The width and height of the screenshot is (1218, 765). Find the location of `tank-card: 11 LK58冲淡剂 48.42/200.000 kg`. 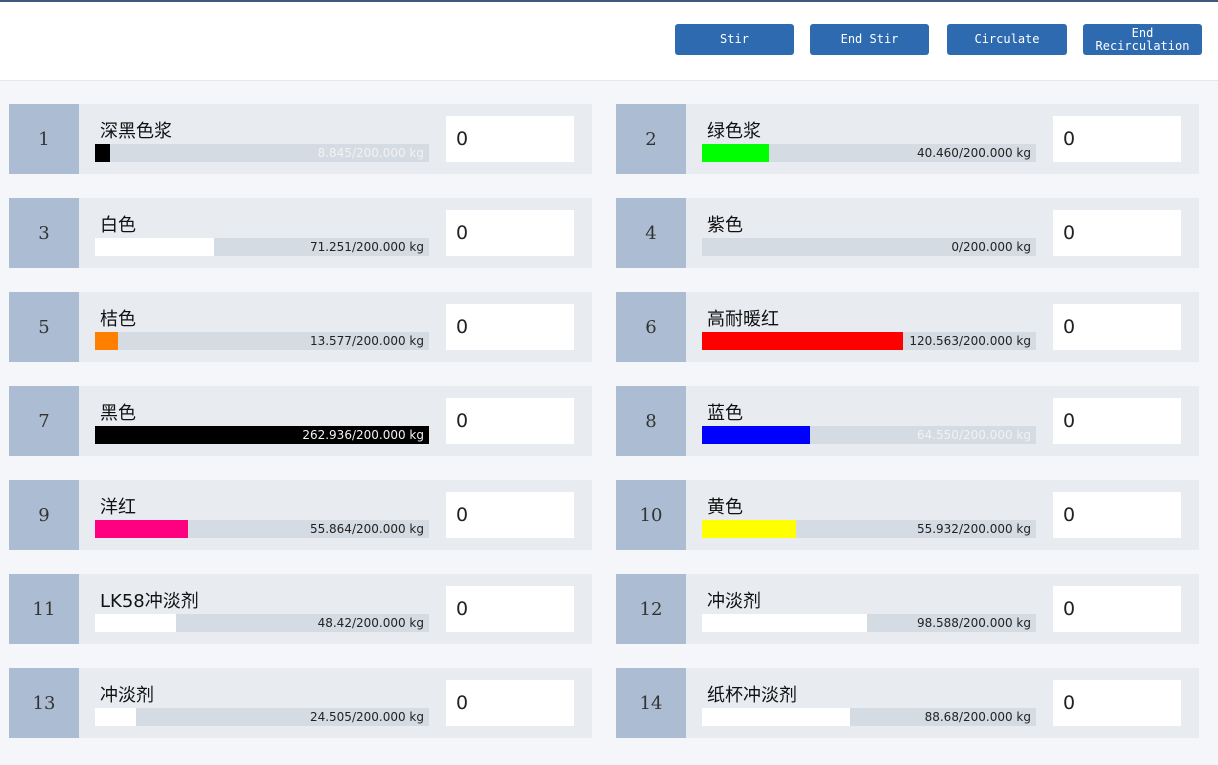

tank-card: 11 LK58冲淡剂 48.42/200.000 kg is located at coordinates (300, 609).